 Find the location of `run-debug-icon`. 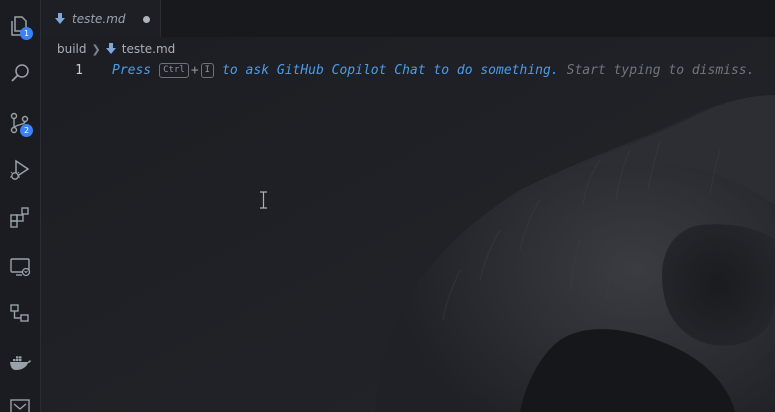

run-debug-icon is located at coordinates (20, 169).